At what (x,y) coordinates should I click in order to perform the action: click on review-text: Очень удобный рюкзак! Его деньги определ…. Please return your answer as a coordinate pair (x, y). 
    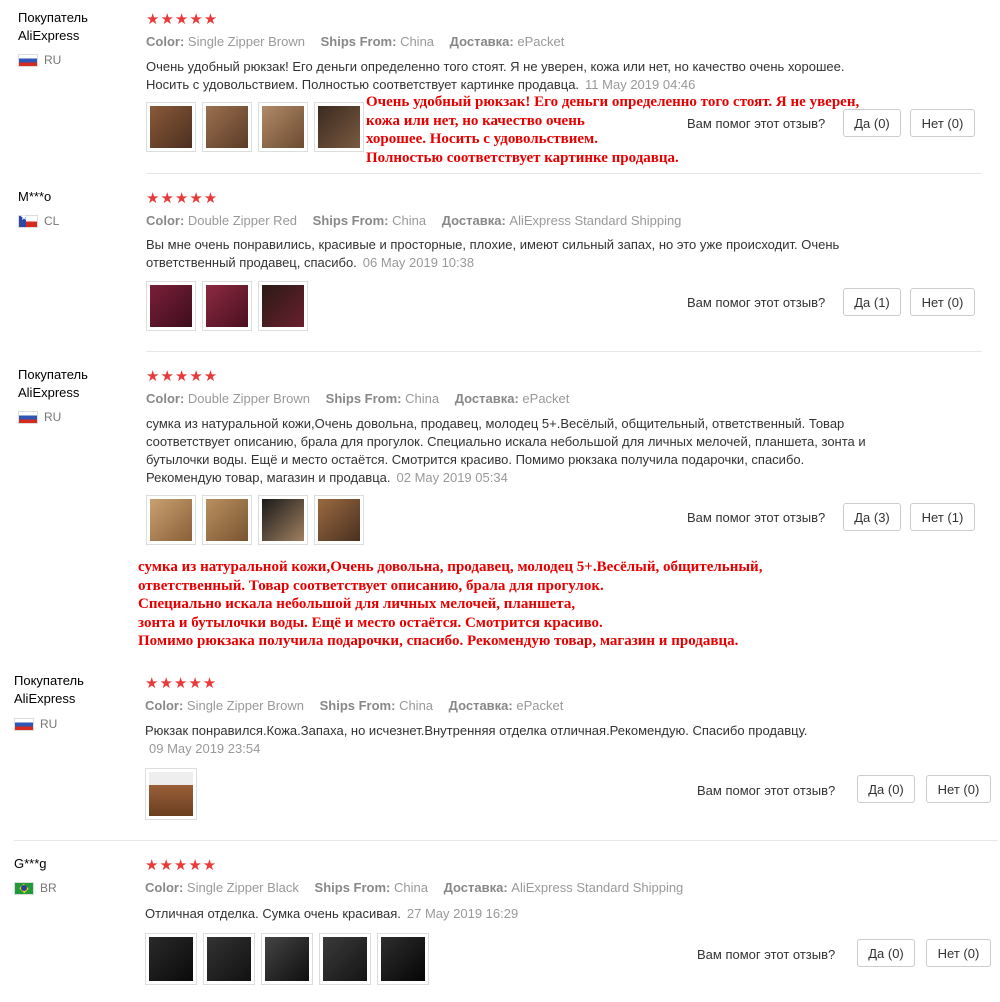
    Looking at the image, I should click on (495, 75).